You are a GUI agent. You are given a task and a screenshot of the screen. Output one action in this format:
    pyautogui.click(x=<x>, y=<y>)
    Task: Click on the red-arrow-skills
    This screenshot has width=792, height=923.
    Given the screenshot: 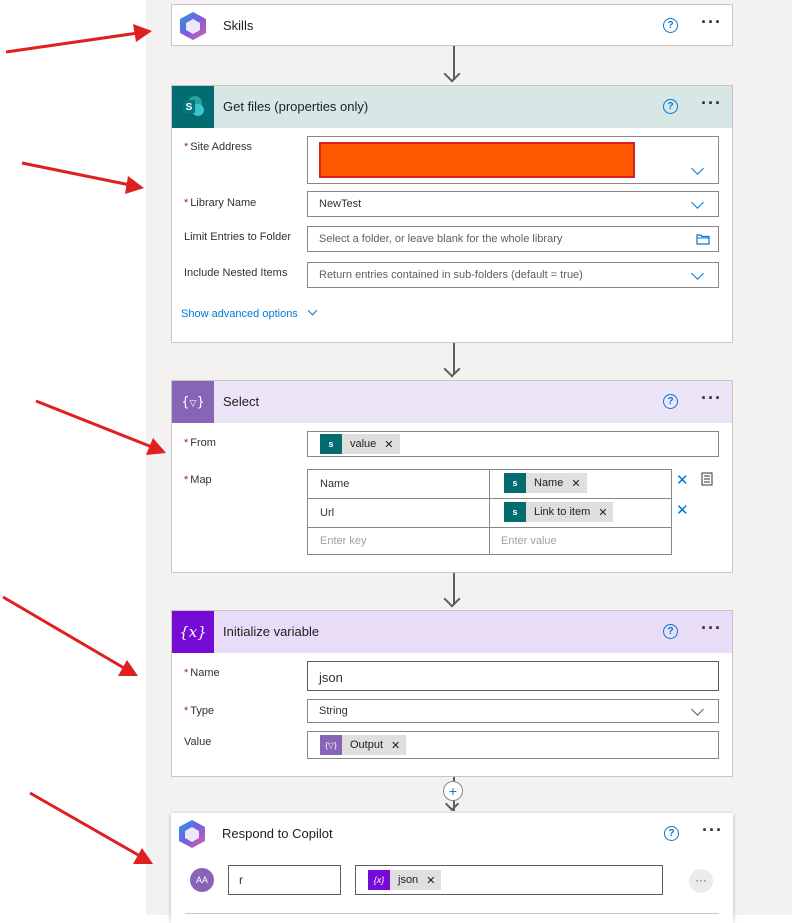 What is the action you would take?
    pyautogui.click(x=72, y=42)
    